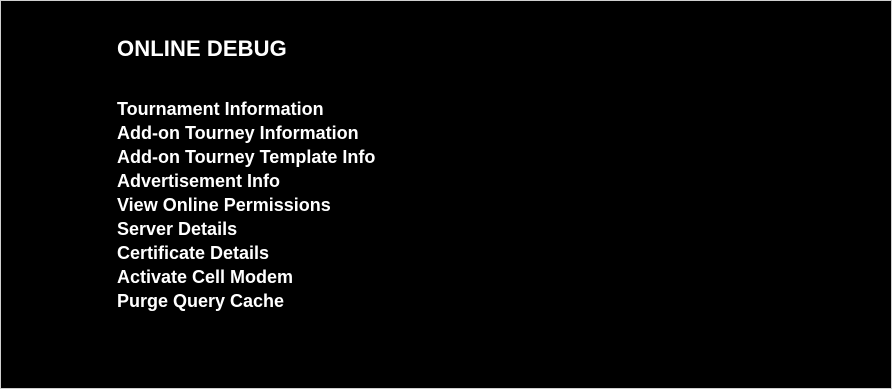  I want to click on menu-item-server-details: Server Details, so click(246, 229).